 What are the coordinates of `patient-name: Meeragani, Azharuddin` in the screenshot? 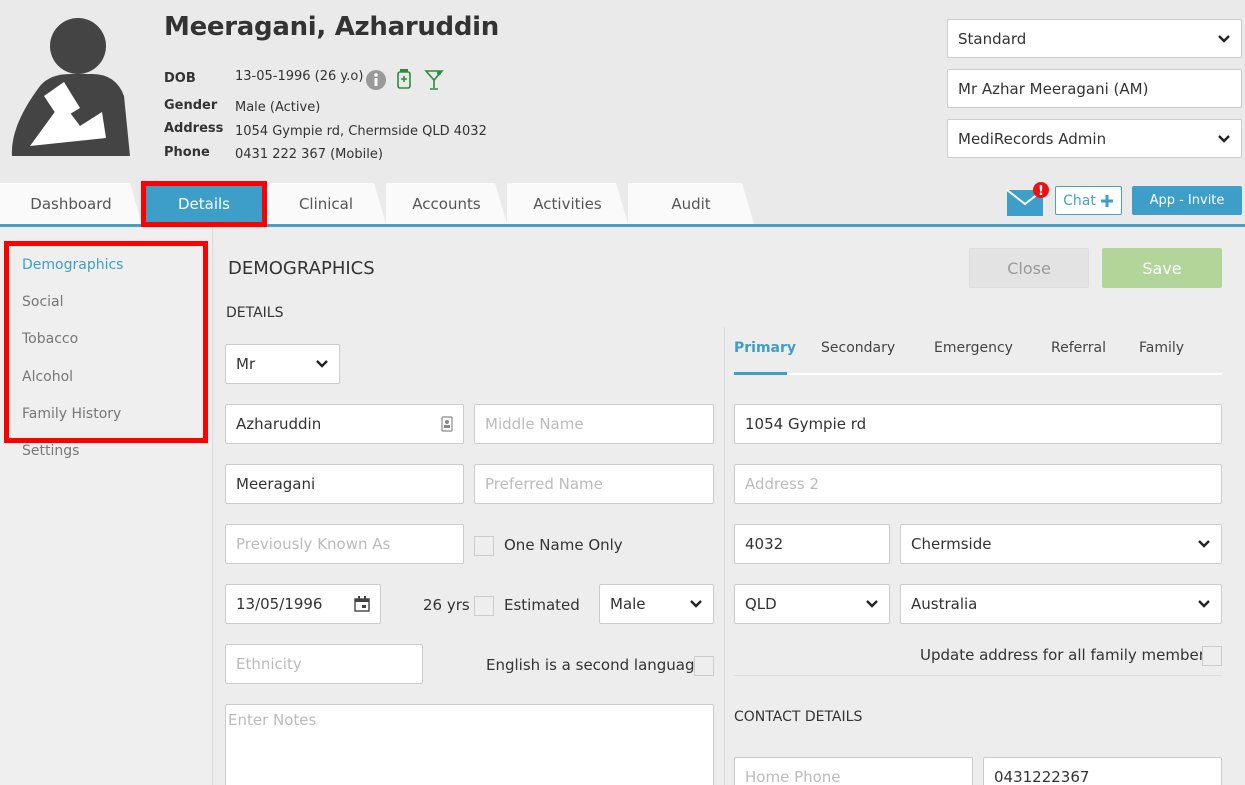 It's located at (332, 27).